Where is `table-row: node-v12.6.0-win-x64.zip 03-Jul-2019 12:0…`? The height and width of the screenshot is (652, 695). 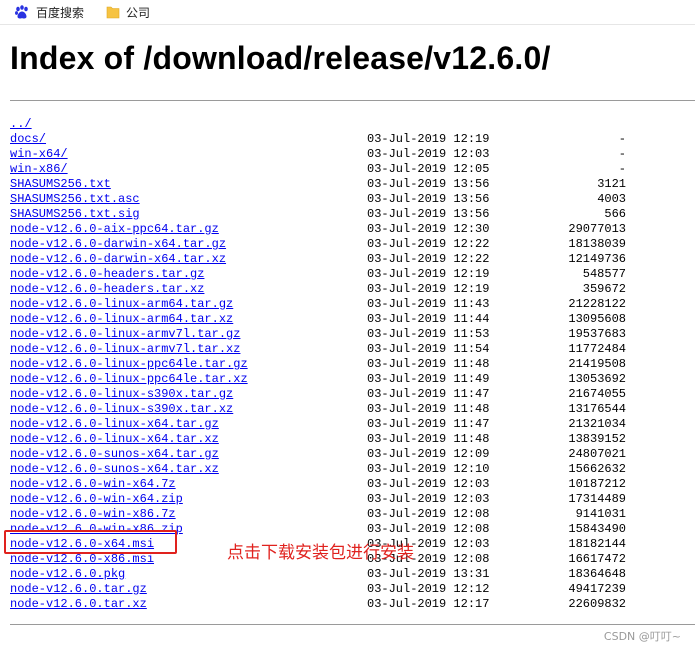 table-row: node-v12.6.0-win-x64.zip 03-Jul-2019 12:0… is located at coordinates (352, 499).